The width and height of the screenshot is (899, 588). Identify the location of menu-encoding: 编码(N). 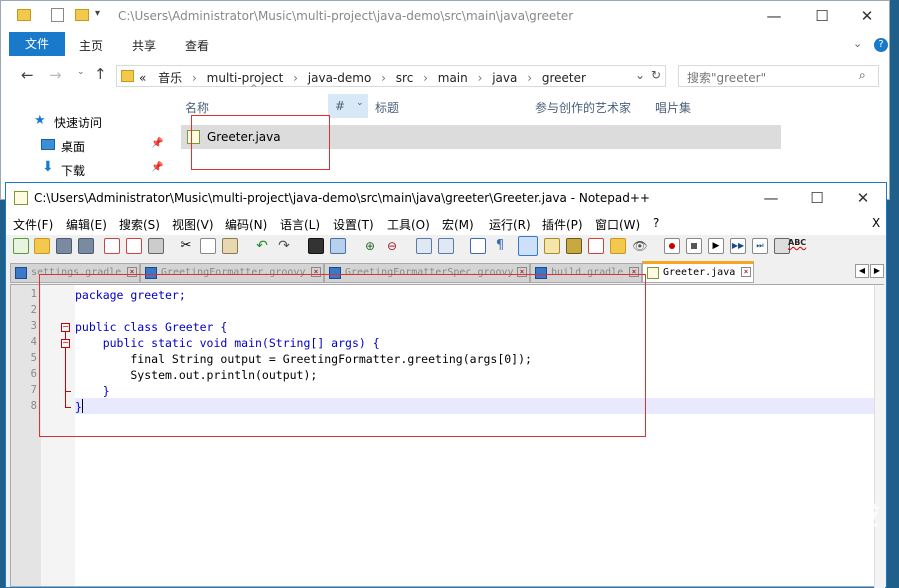
(246, 224).